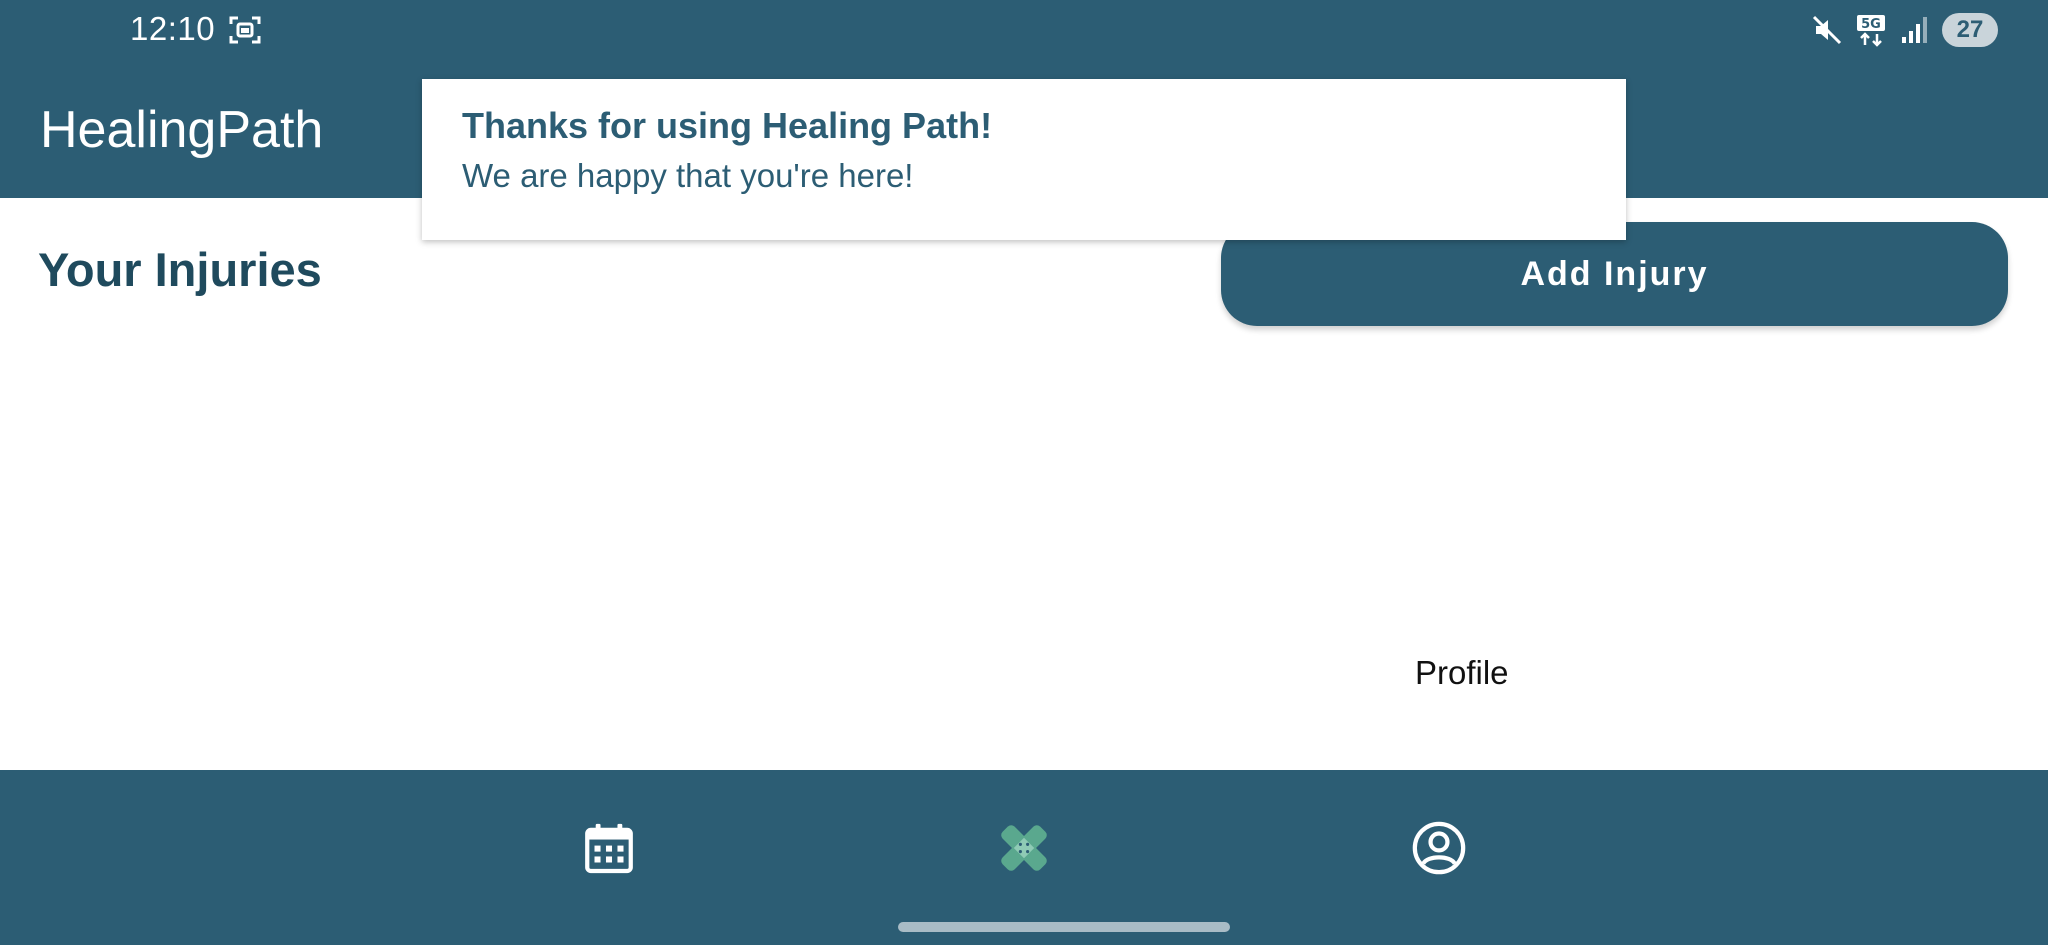 Image resolution: width=2048 pixels, height=945 pixels. I want to click on nav-injuries, so click(1024, 850).